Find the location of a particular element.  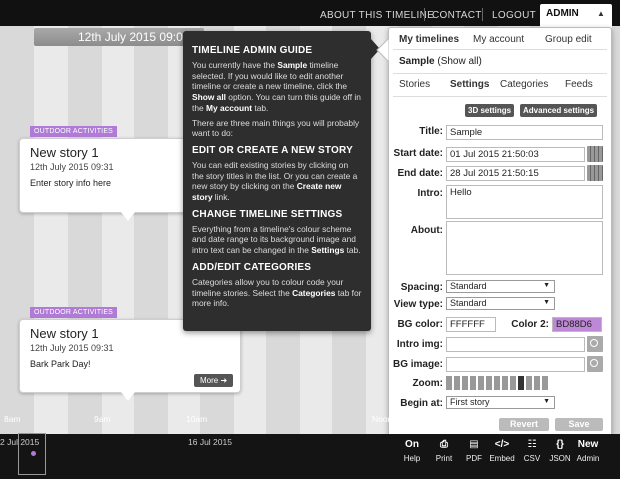

new-admin-button: New Admin is located at coordinates (588, 450).